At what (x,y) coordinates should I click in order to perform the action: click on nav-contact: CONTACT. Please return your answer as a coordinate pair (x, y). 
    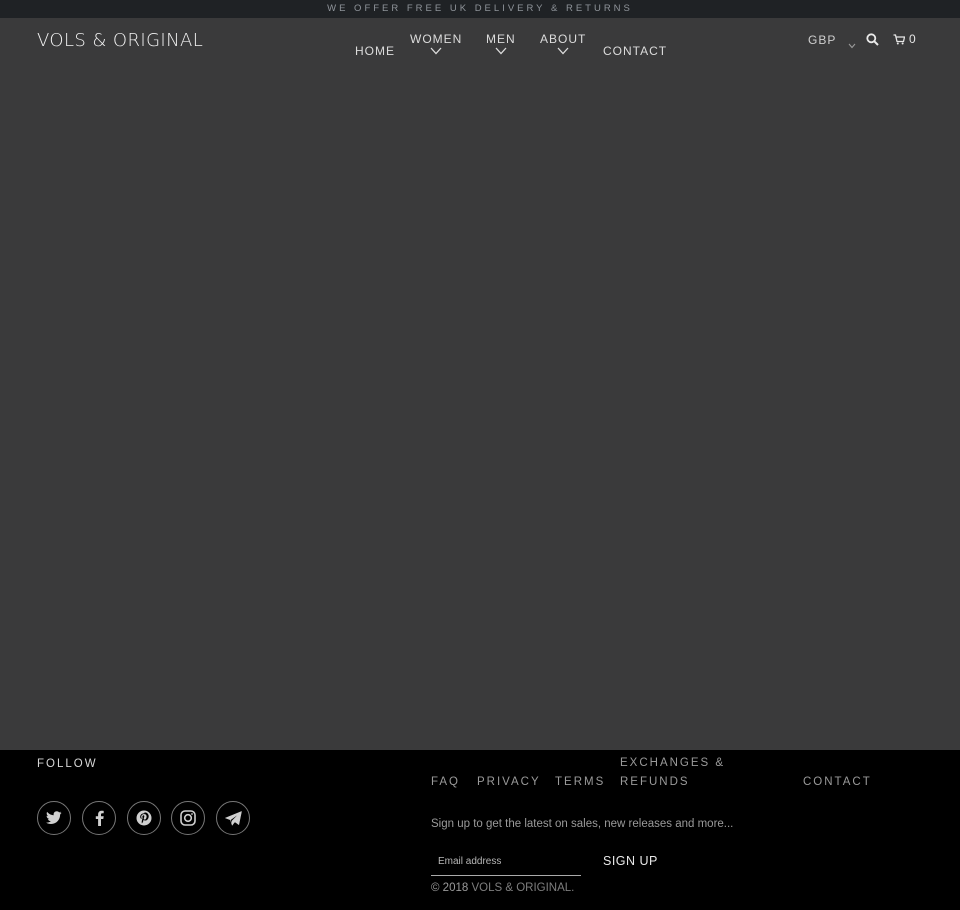
    Looking at the image, I should click on (635, 51).